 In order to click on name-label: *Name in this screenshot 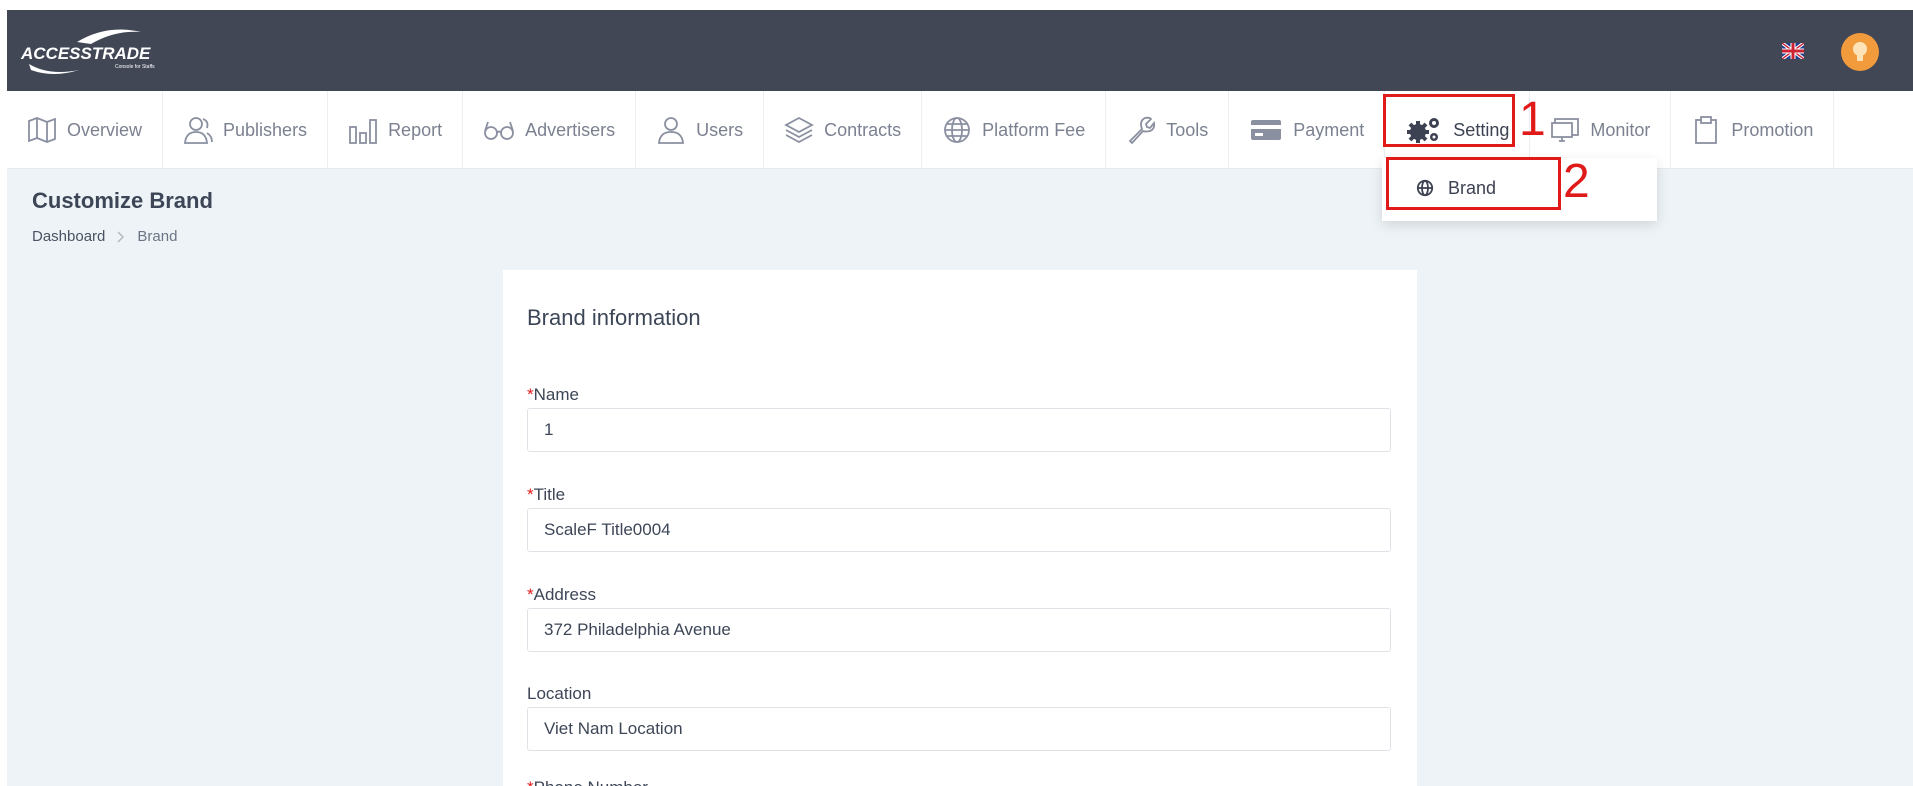, I will do `click(553, 394)`.